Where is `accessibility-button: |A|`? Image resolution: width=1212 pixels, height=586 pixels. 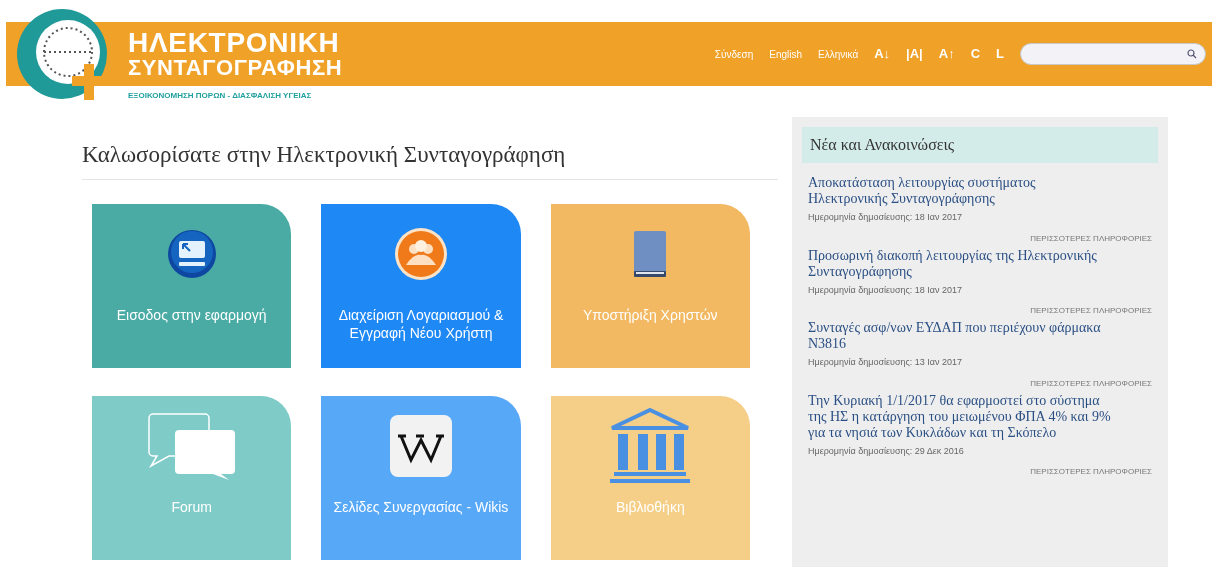
accessibility-button: |A| is located at coordinates (914, 54).